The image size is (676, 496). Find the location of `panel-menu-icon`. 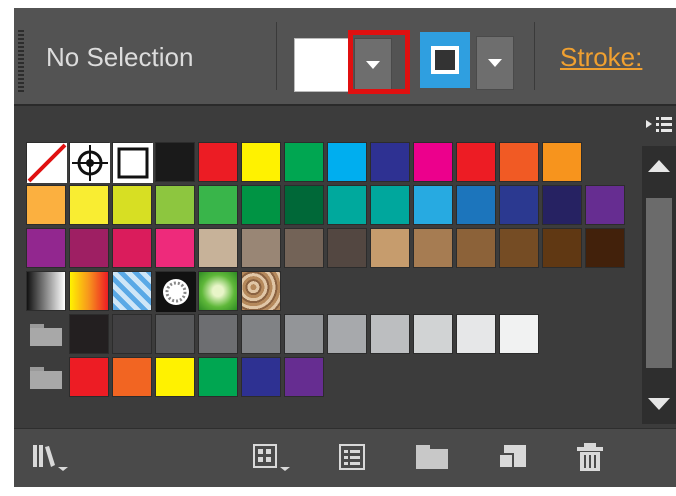

panel-menu-icon is located at coordinates (659, 124).